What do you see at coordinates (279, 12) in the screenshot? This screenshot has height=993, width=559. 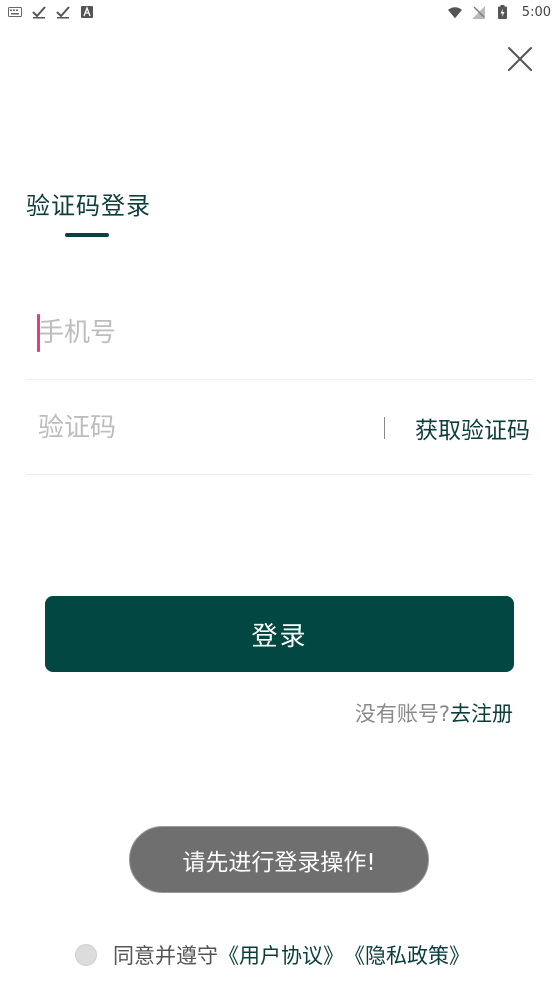 I see `status-bar: 5:00` at bounding box center [279, 12].